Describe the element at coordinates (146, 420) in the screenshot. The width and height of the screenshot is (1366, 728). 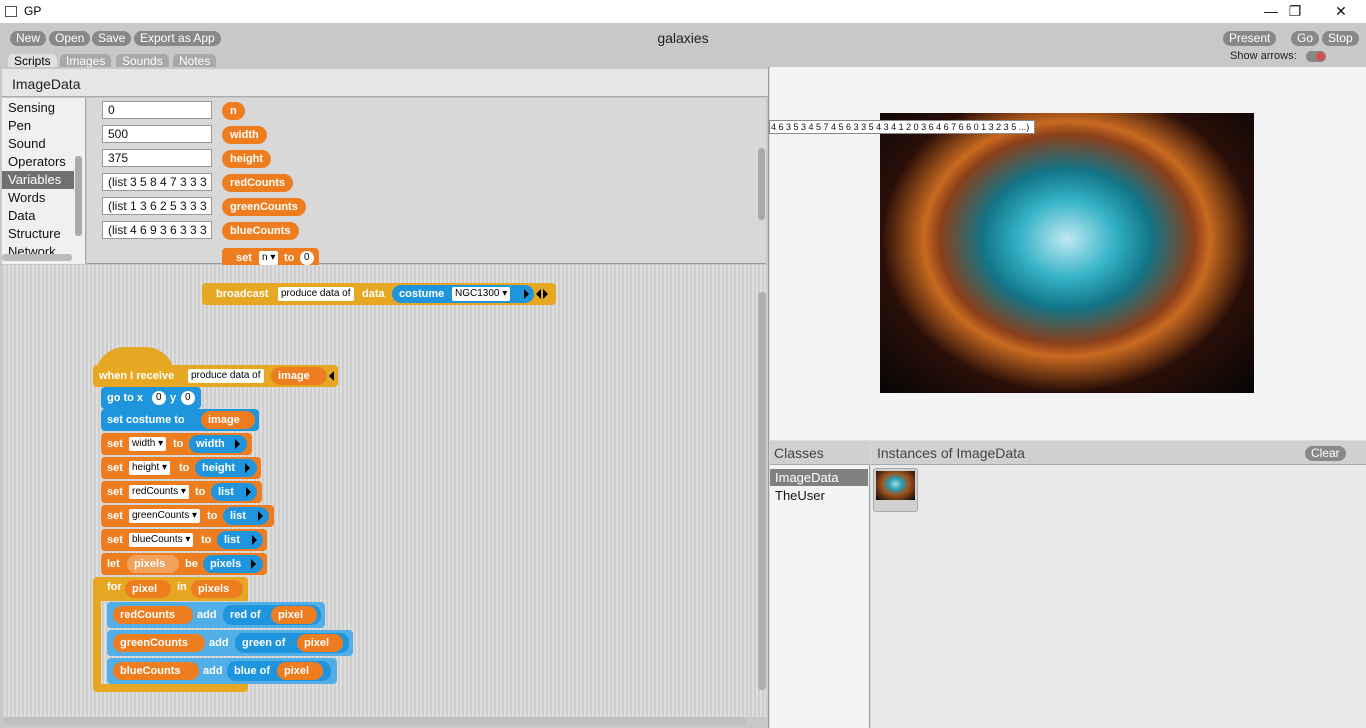
I see `setcostume-label: set costume to` at that location.